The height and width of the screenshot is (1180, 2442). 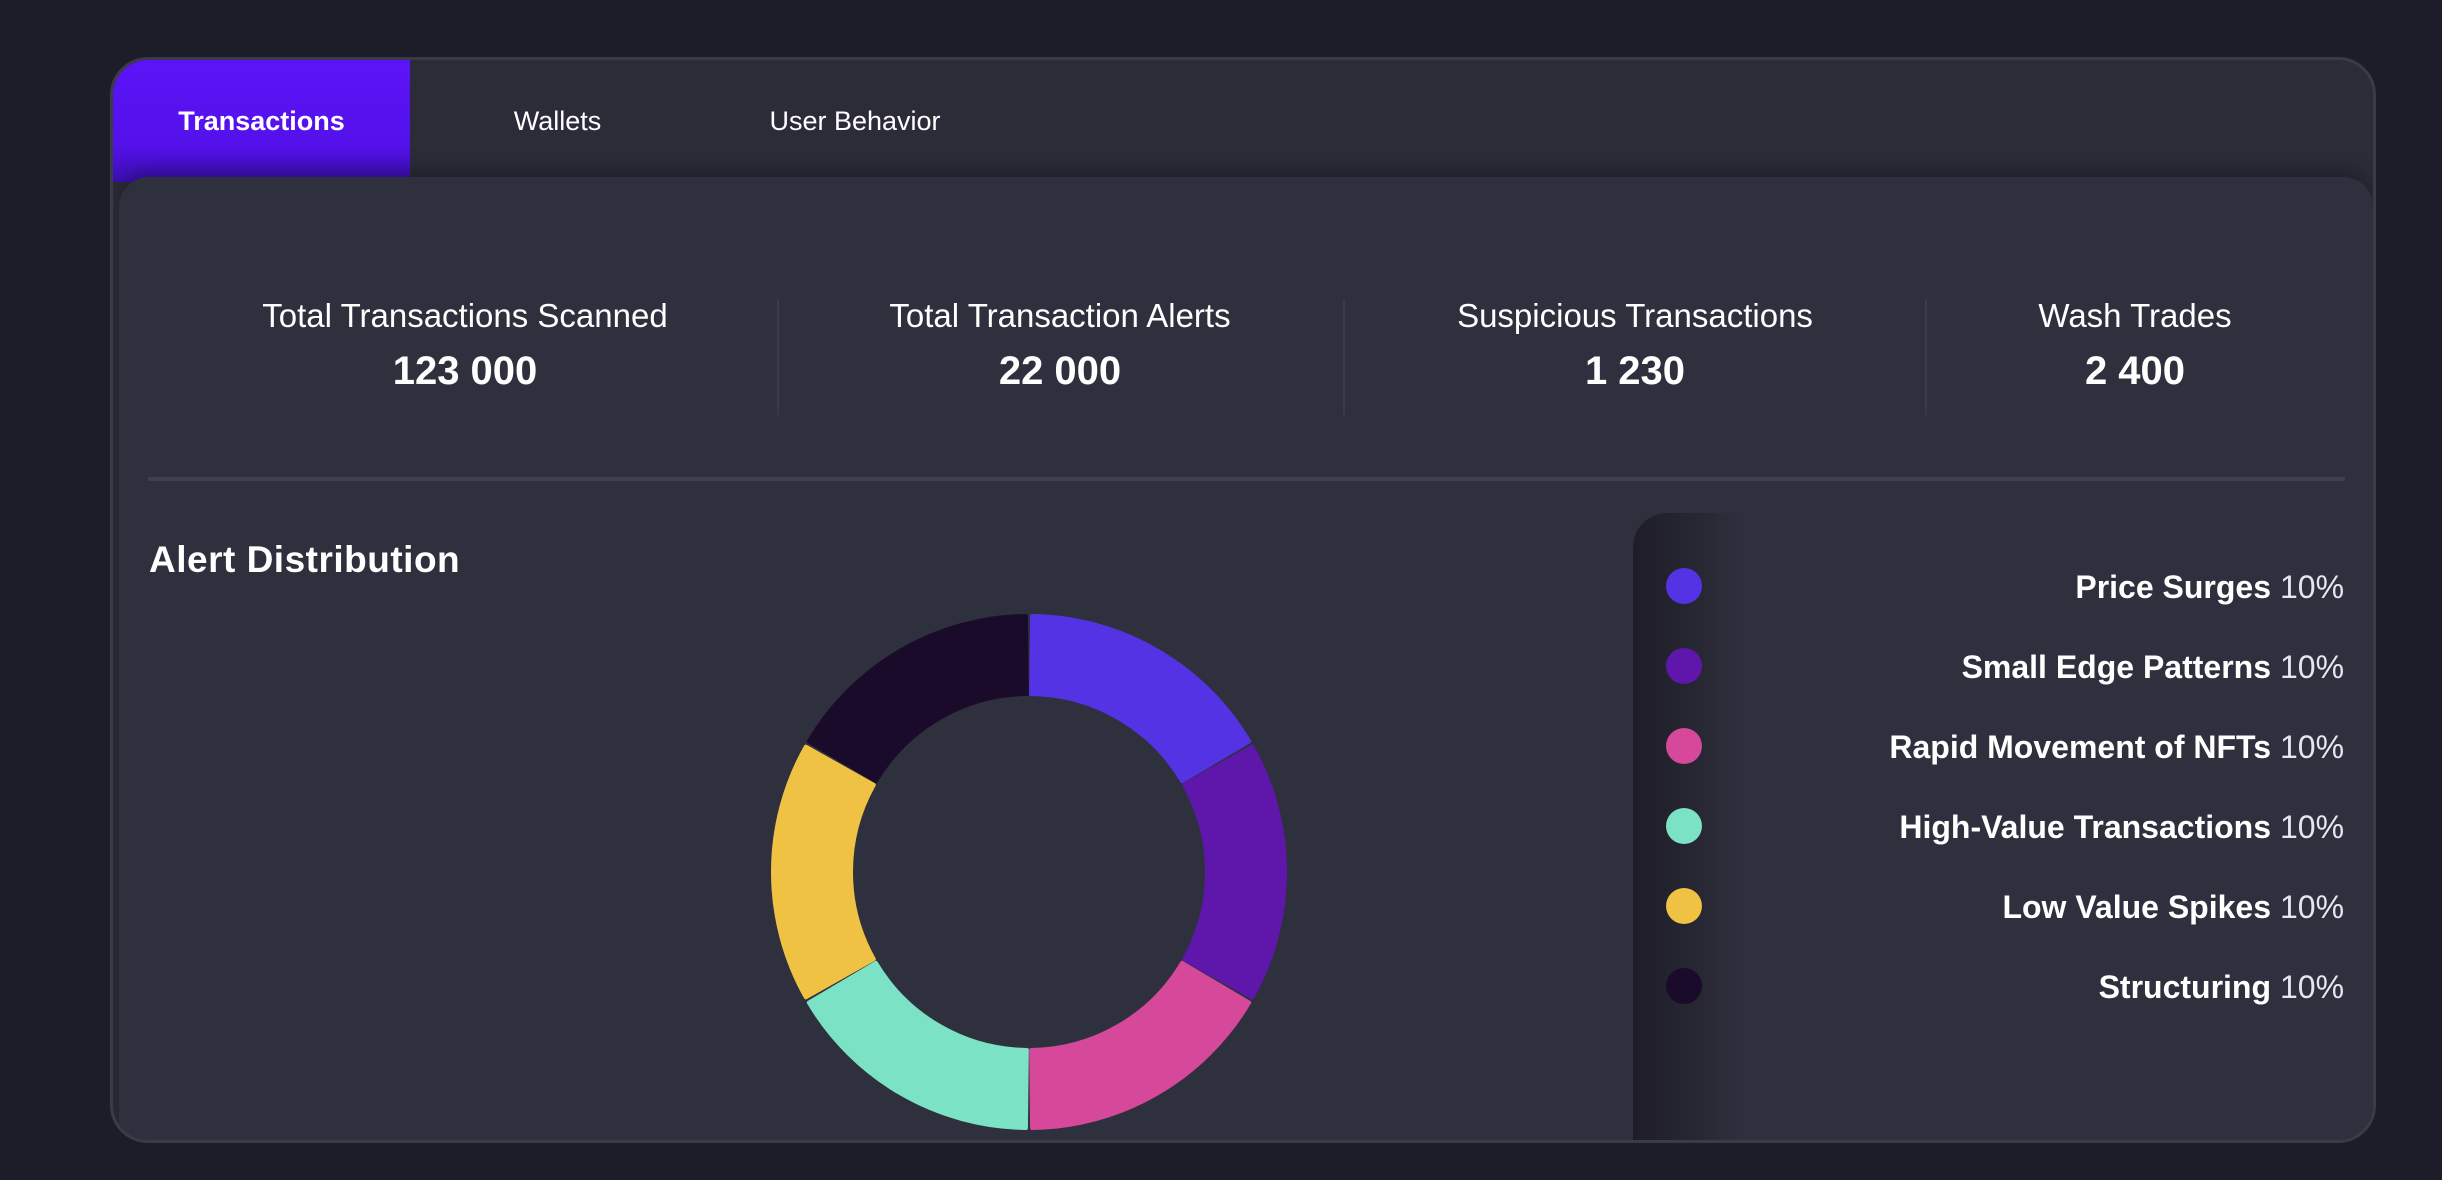 I want to click on donut-slice-structuring, so click(x=917, y=699).